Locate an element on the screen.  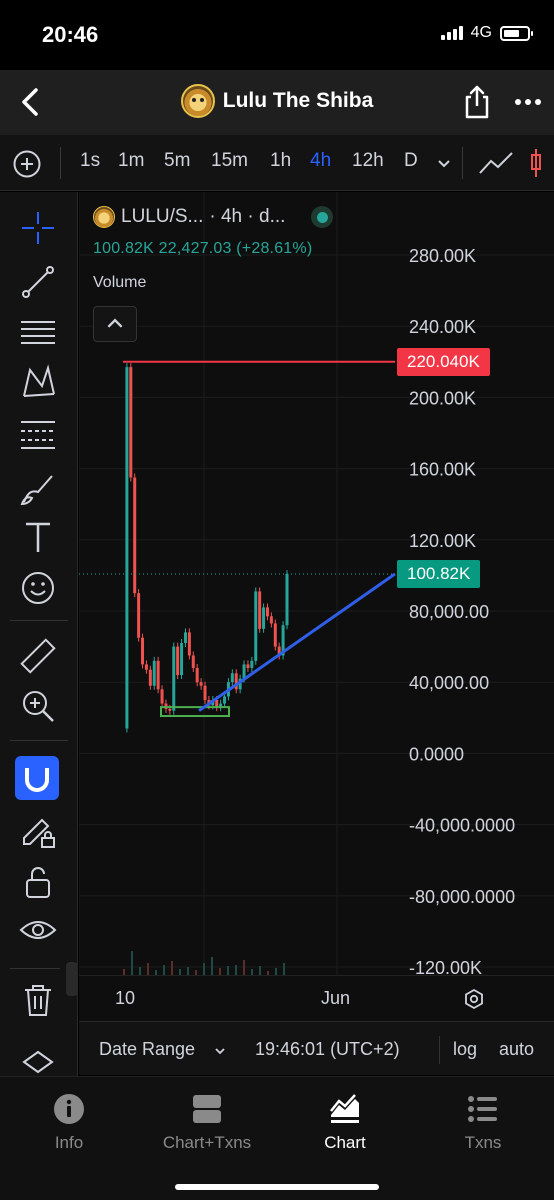
line-chart-icon is located at coordinates (496, 163).